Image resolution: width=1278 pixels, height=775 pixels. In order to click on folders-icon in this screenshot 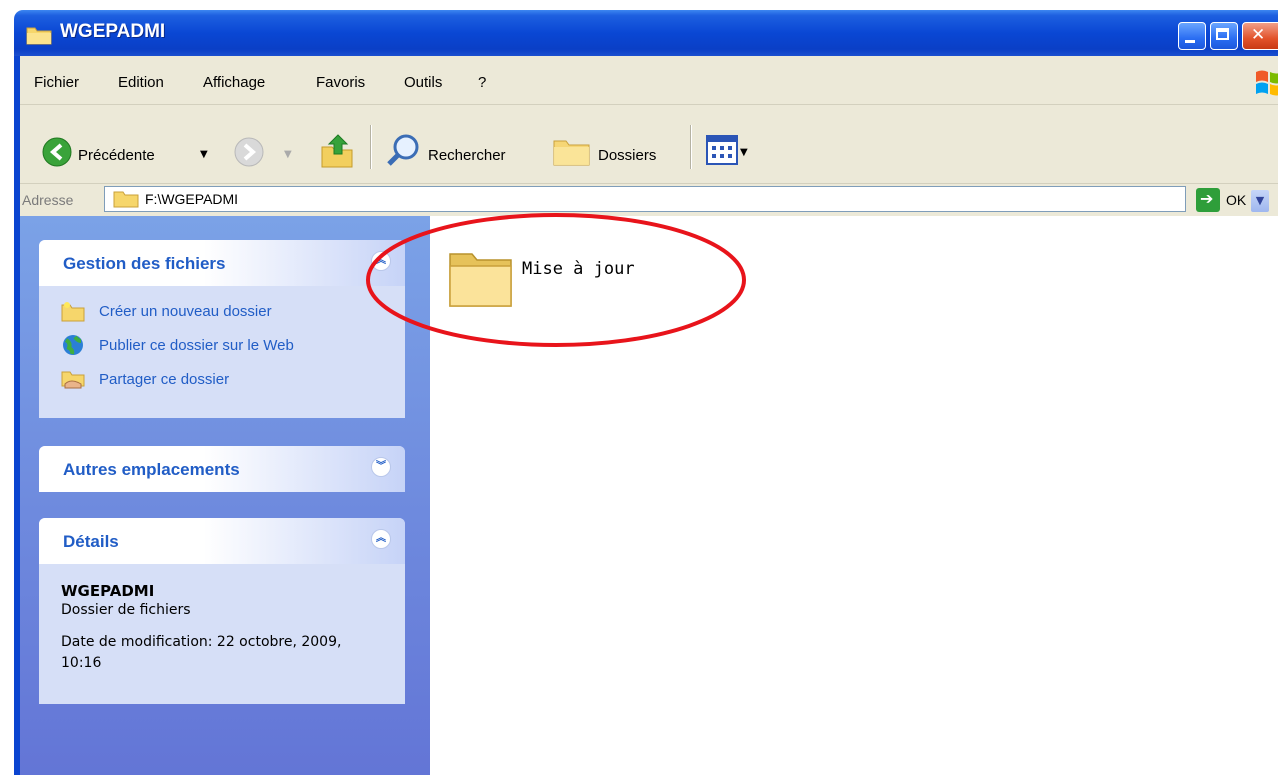, I will do `click(572, 151)`.